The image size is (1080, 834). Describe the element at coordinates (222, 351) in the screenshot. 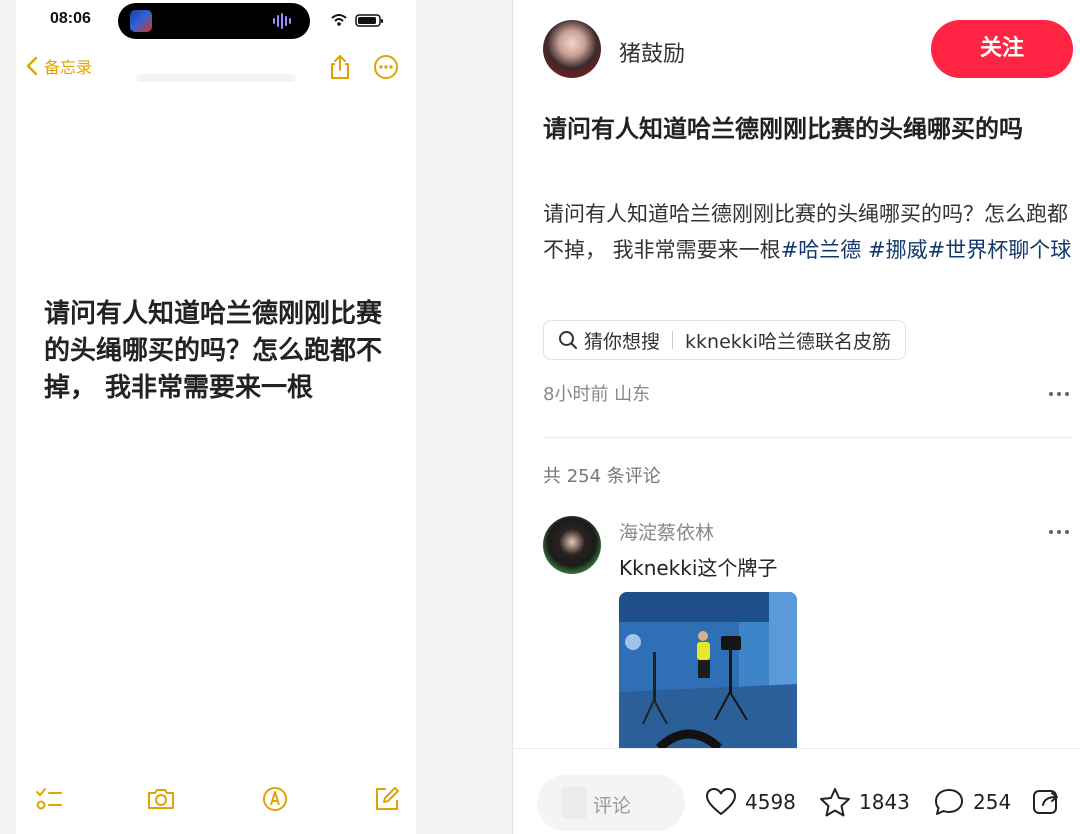

I see `note-body-text: 请问有人知道哈兰德刚刚比赛的头绳哪买的吗？怎么跑都不掉， 我非常需要来一根` at that location.